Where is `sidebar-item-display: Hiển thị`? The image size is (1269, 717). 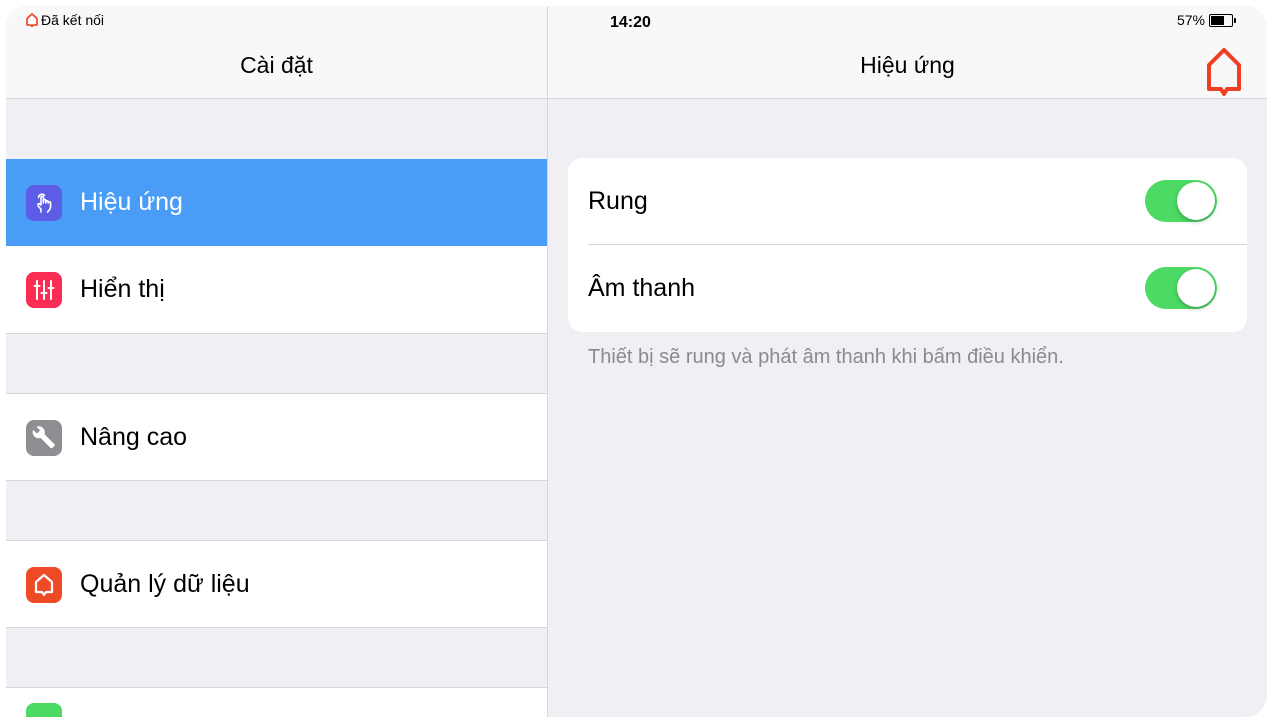 sidebar-item-display: Hiển thị is located at coordinates (276, 289).